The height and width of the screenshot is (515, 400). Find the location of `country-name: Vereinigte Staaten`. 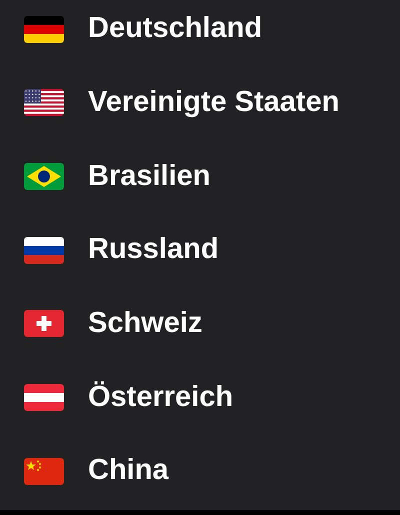

country-name: Vereinigte Staaten is located at coordinates (214, 102).